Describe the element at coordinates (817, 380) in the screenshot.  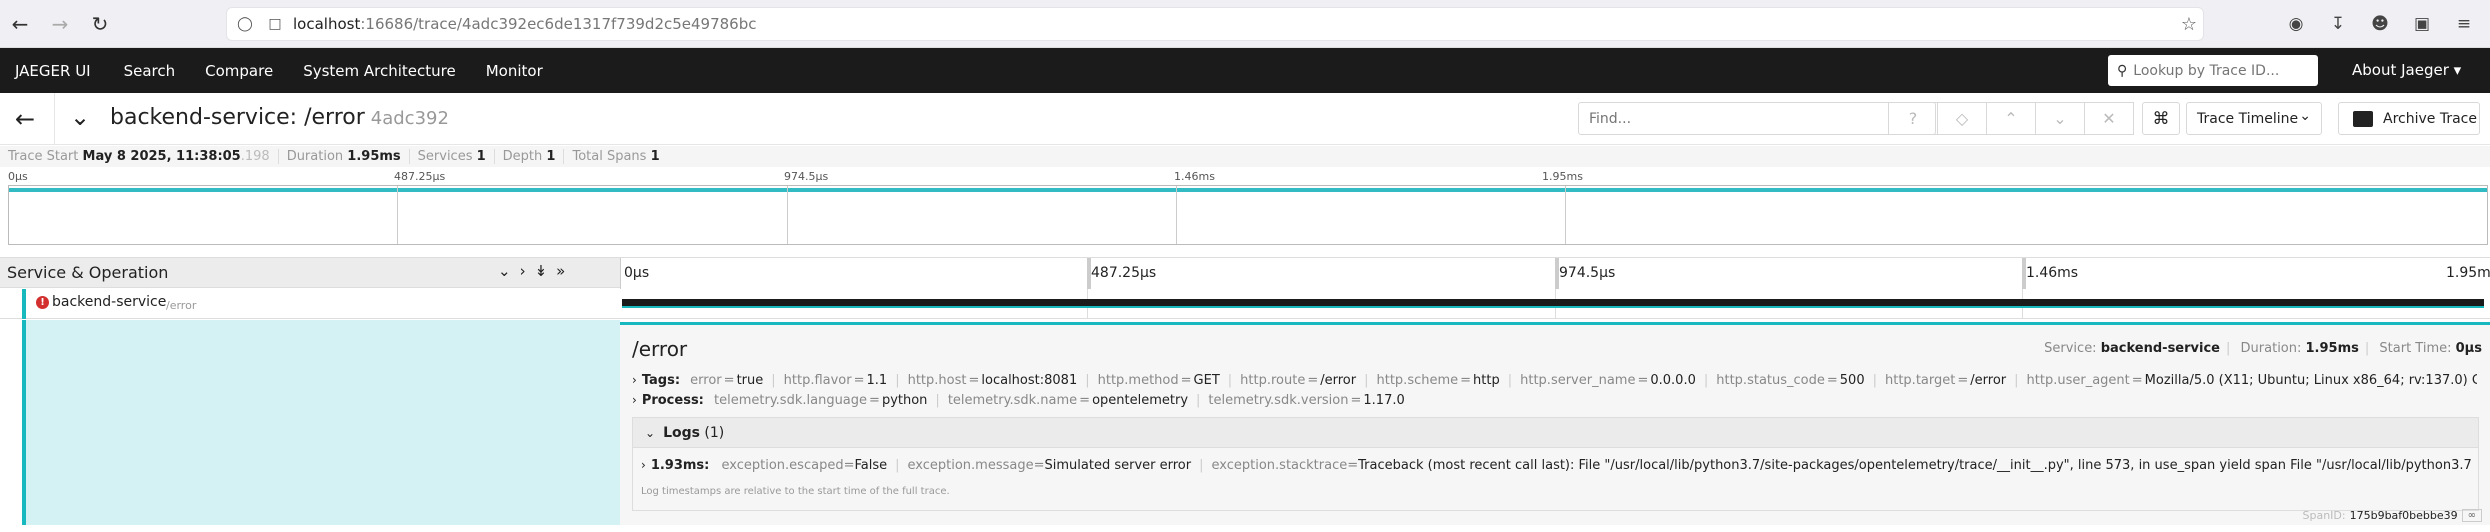
I see `tag-key: http.flavor` at that location.